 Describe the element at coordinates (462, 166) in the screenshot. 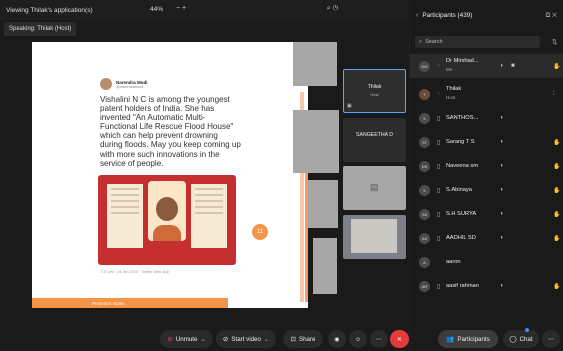

I see `participant-name: Naveena sm` at that location.